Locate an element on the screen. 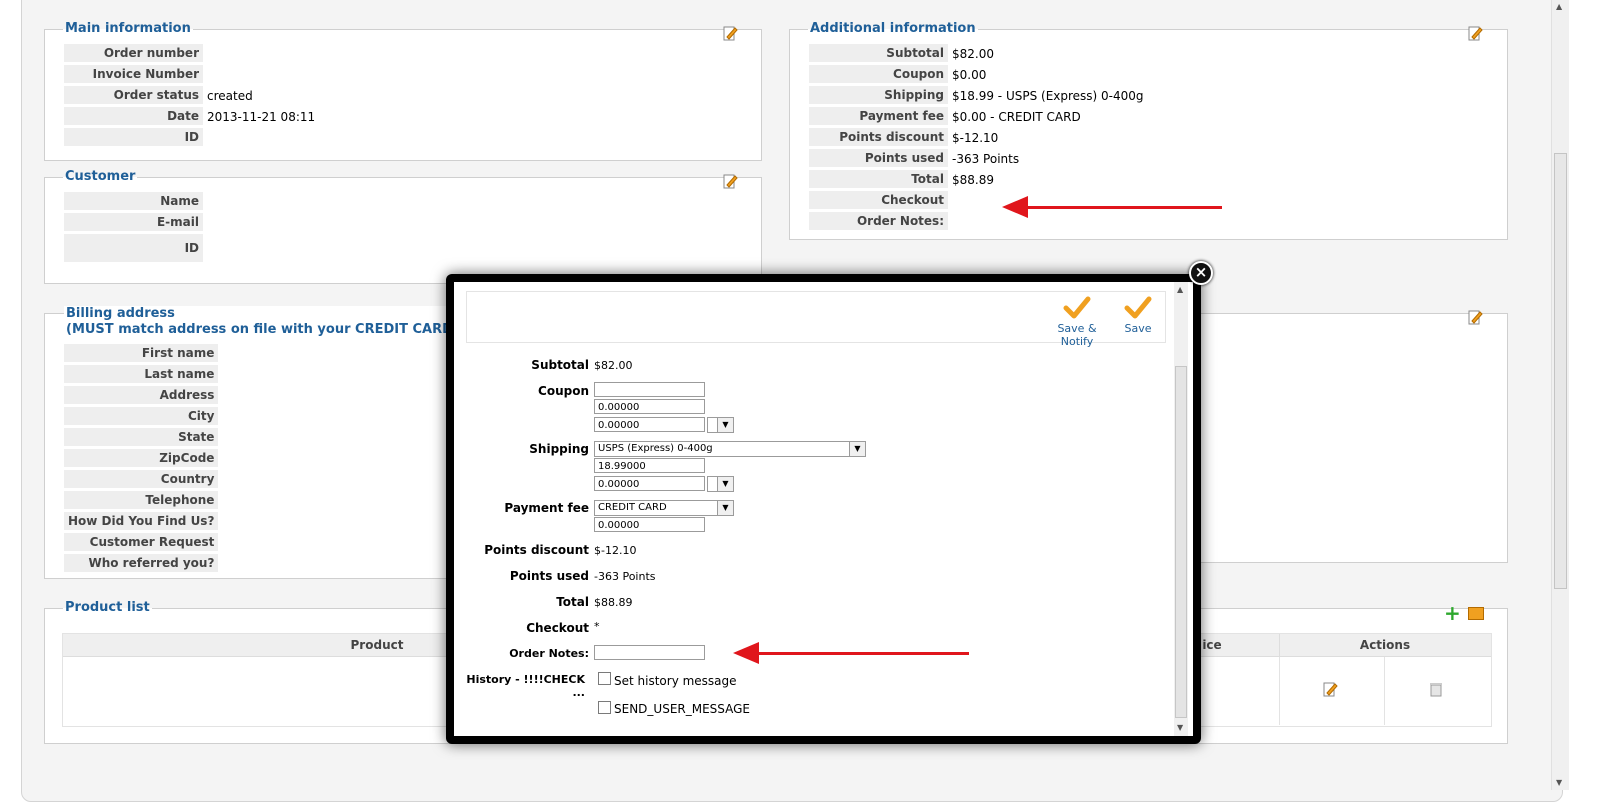 This screenshot has height=802, width=1600. shipping-method-value: USPS (Express) 0-400g is located at coordinates (655, 448).